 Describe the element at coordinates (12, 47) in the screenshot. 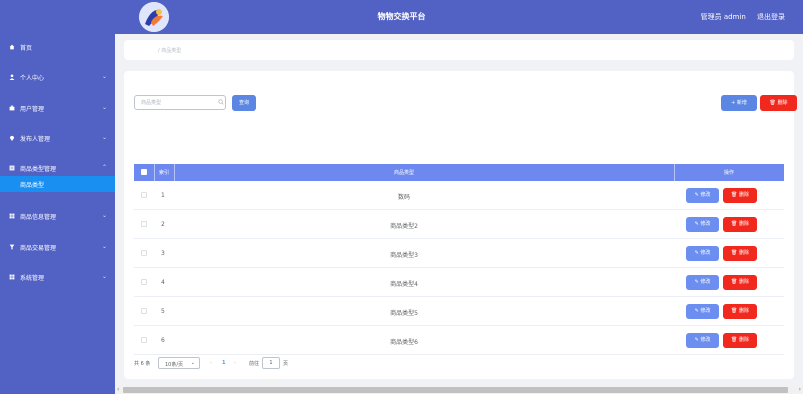

I see `home-icon` at that location.